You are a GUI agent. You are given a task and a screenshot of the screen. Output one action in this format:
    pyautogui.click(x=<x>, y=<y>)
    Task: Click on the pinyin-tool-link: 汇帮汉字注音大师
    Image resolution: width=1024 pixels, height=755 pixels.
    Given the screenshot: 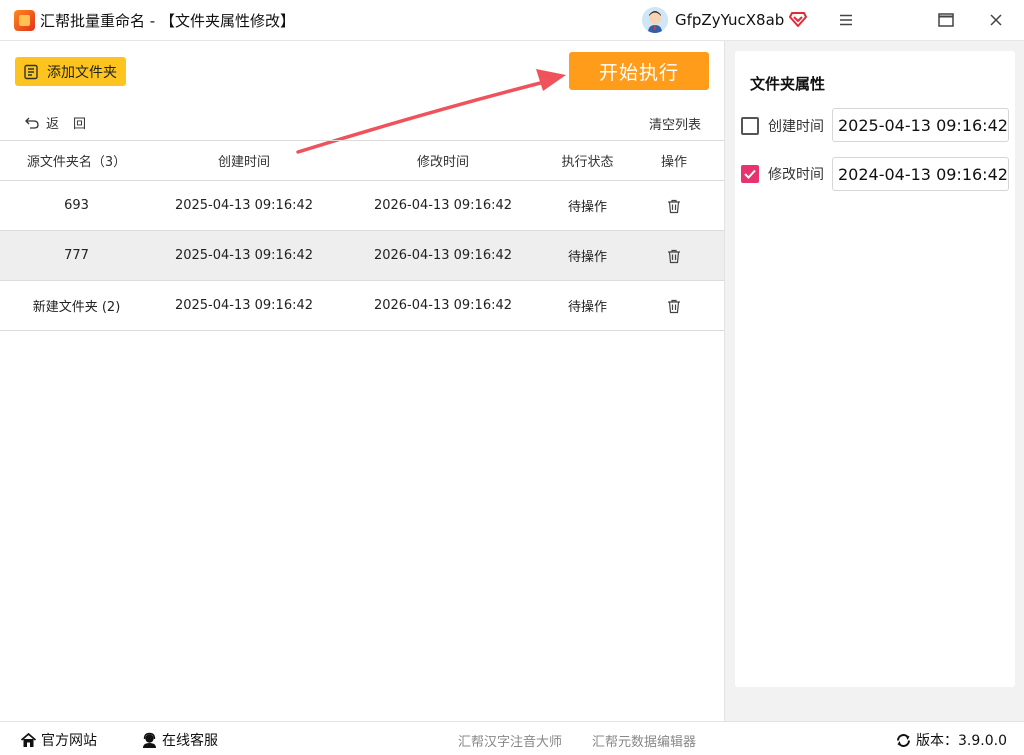 What is the action you would take?
    pyautogui.click(x=510, y=740)
    